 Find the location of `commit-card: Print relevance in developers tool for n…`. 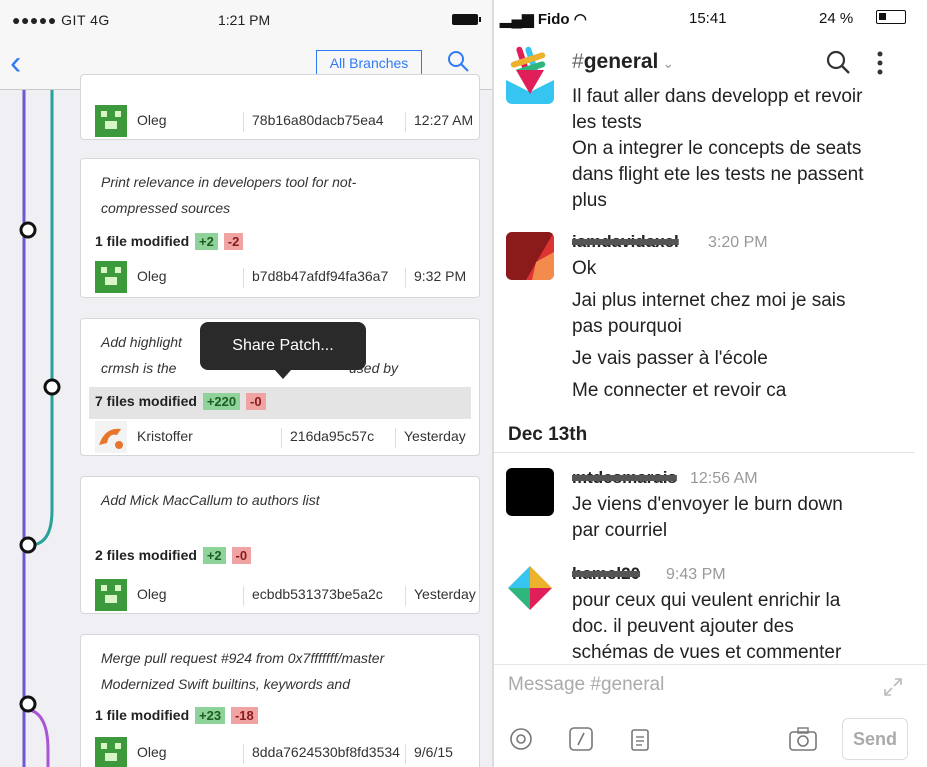

commit-card: Print relevance in developers tool for n… is located at coordinates (280, 228).